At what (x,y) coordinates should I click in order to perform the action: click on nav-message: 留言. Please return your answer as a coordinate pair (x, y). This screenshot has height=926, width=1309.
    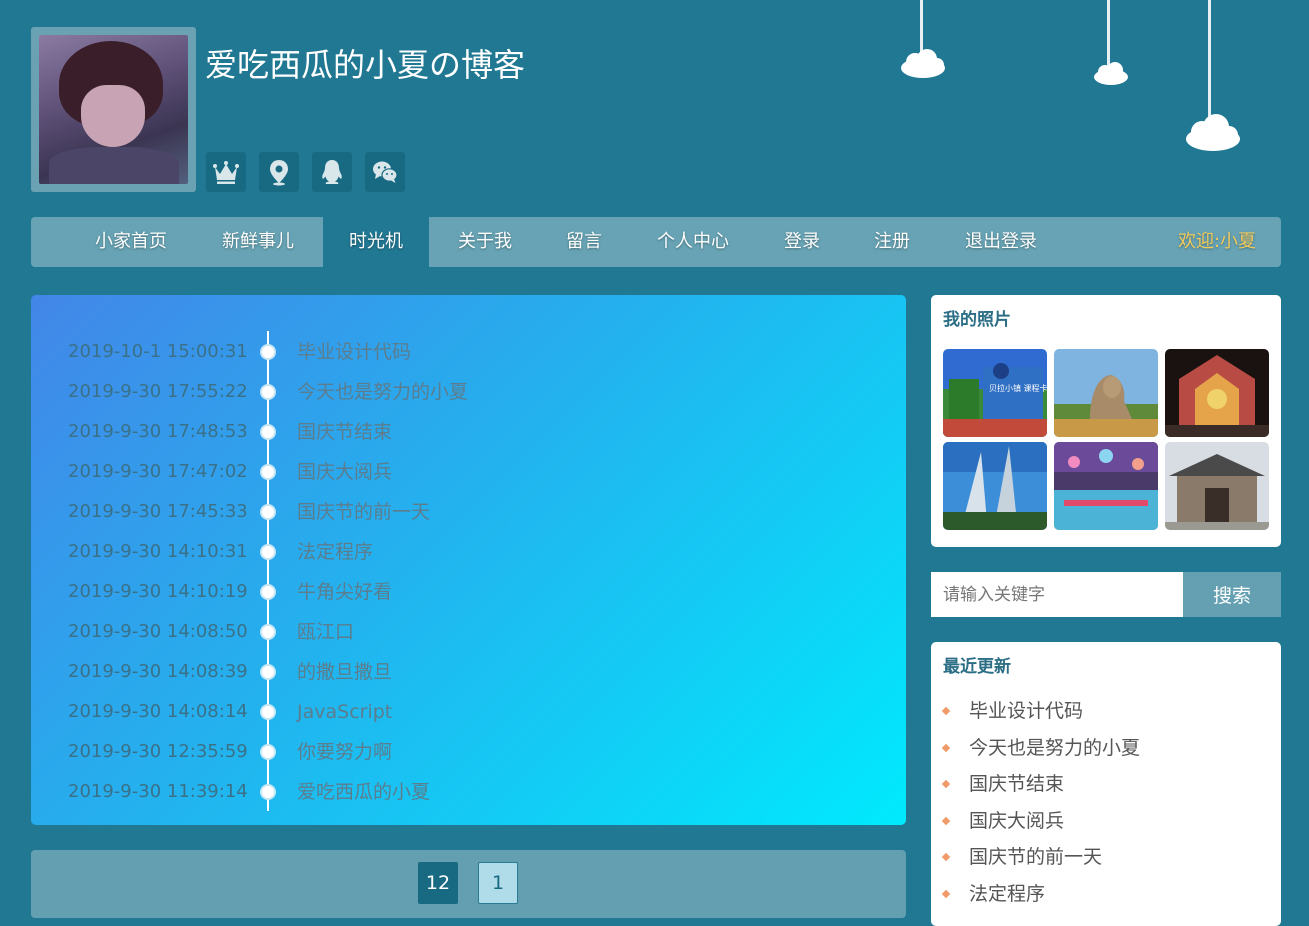
    Looking at the image, I should click on (584, 242).